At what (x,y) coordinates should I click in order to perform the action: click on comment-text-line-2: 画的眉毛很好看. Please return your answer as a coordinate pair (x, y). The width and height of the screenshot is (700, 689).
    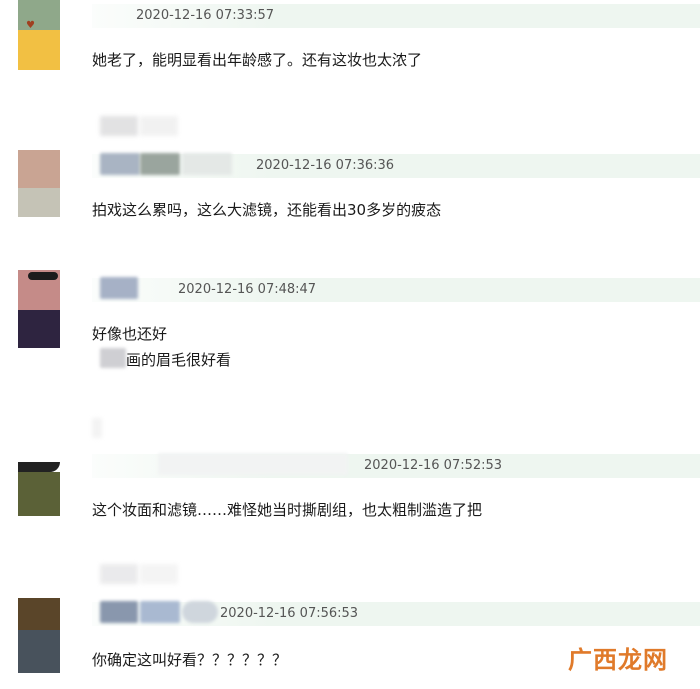
    Looking at the image, I should click on (179, 360).